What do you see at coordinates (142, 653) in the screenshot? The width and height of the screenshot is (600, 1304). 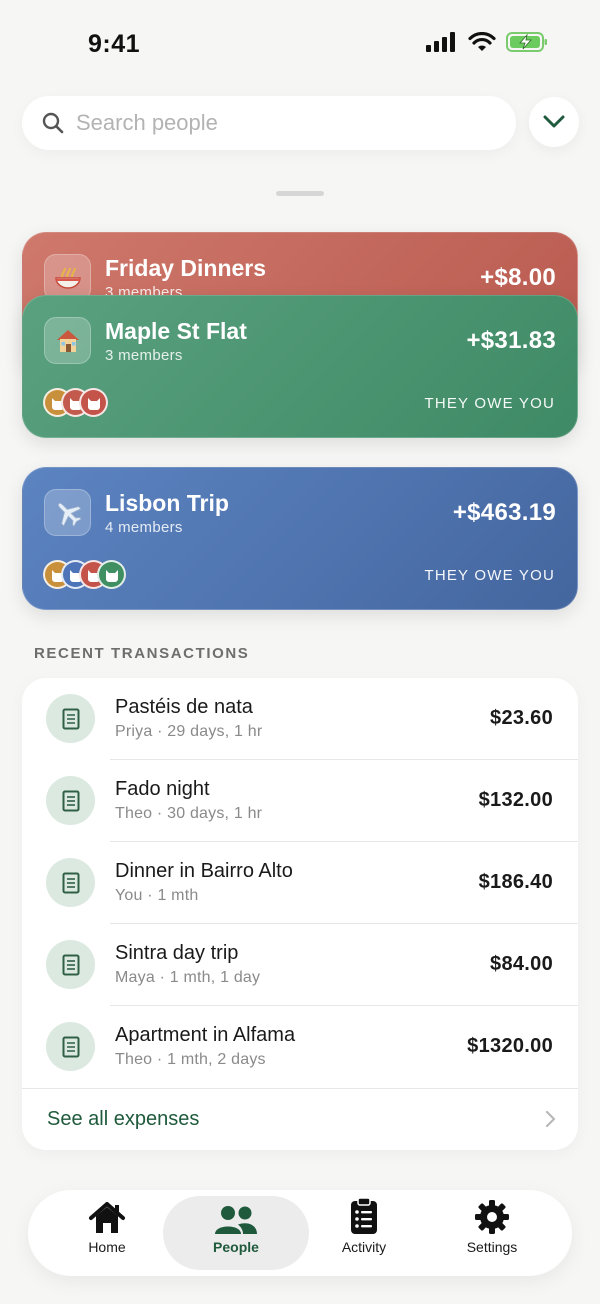 I see `section-title: RECENT TRANSACTIONS` at bounding box center [142, 653].